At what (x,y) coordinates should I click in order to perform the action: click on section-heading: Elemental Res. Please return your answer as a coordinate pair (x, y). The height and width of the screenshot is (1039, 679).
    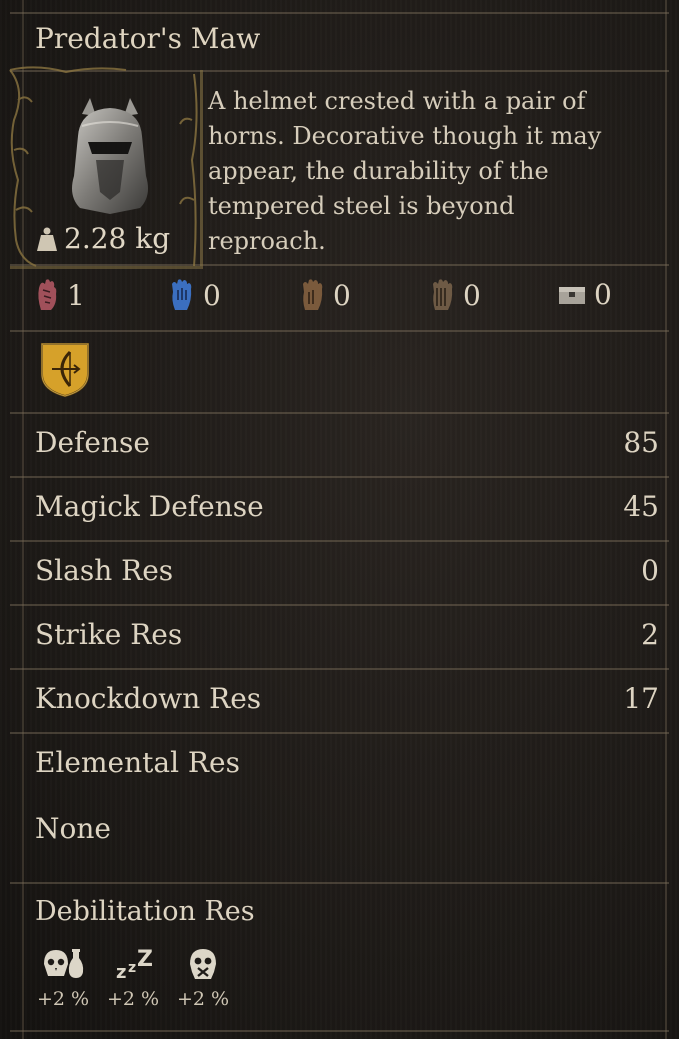
    Looking at the image, I should click on (137, 762).